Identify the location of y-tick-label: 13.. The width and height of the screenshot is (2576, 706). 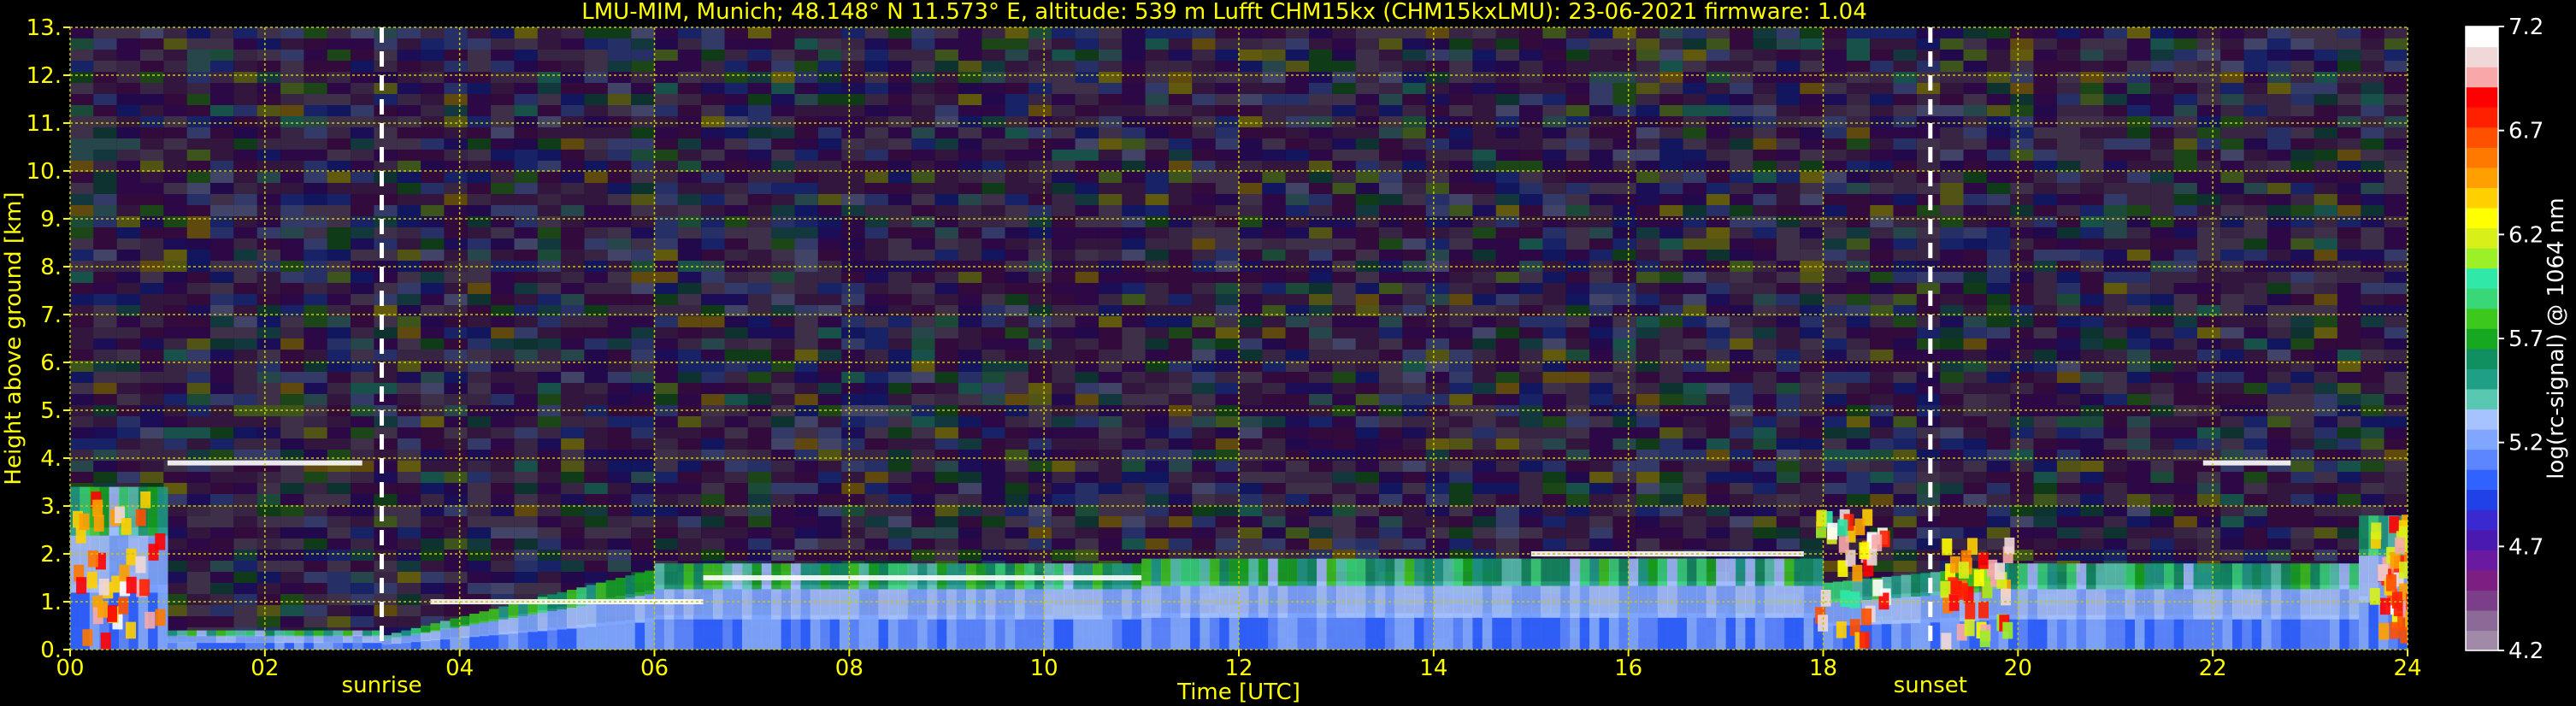
(44, 28).